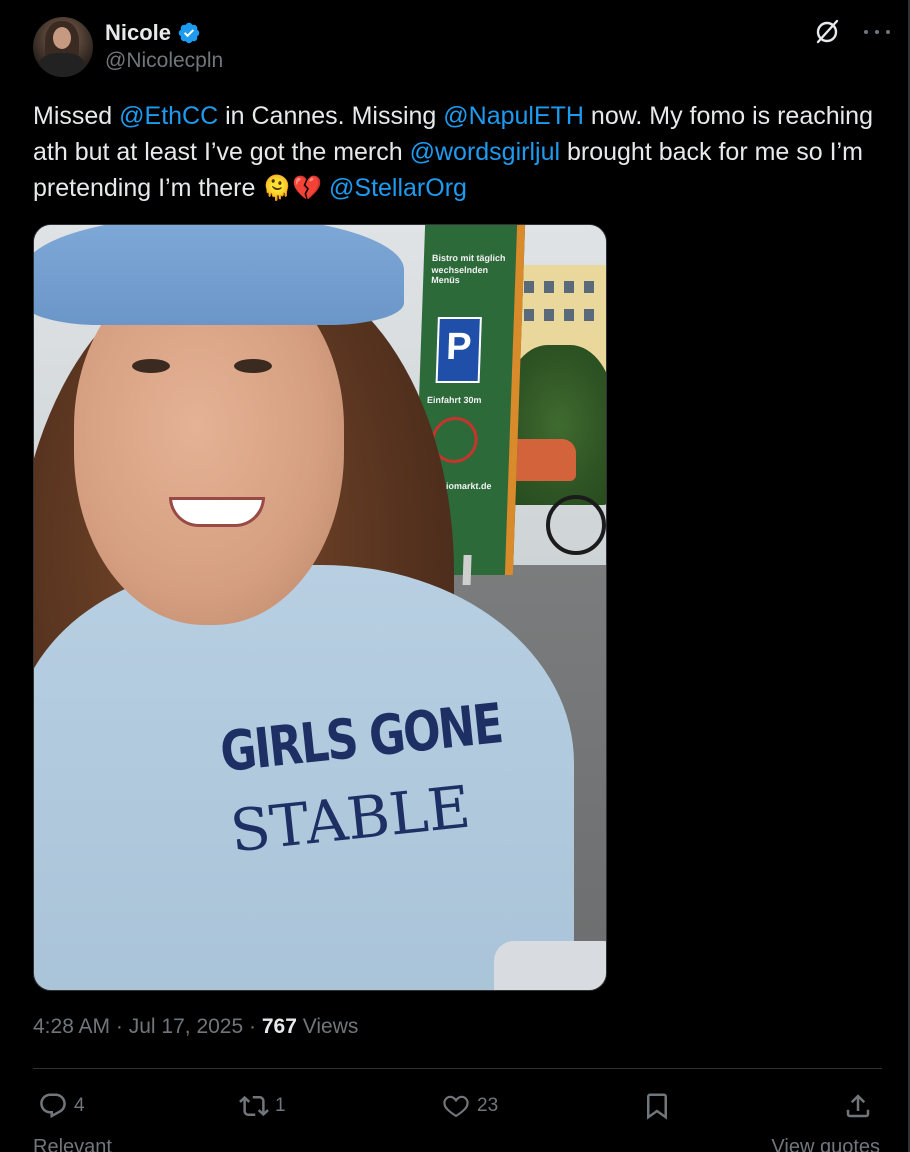 The image size is (910, 1152). I want to click on reply-count: 4, so click(79, 1105).